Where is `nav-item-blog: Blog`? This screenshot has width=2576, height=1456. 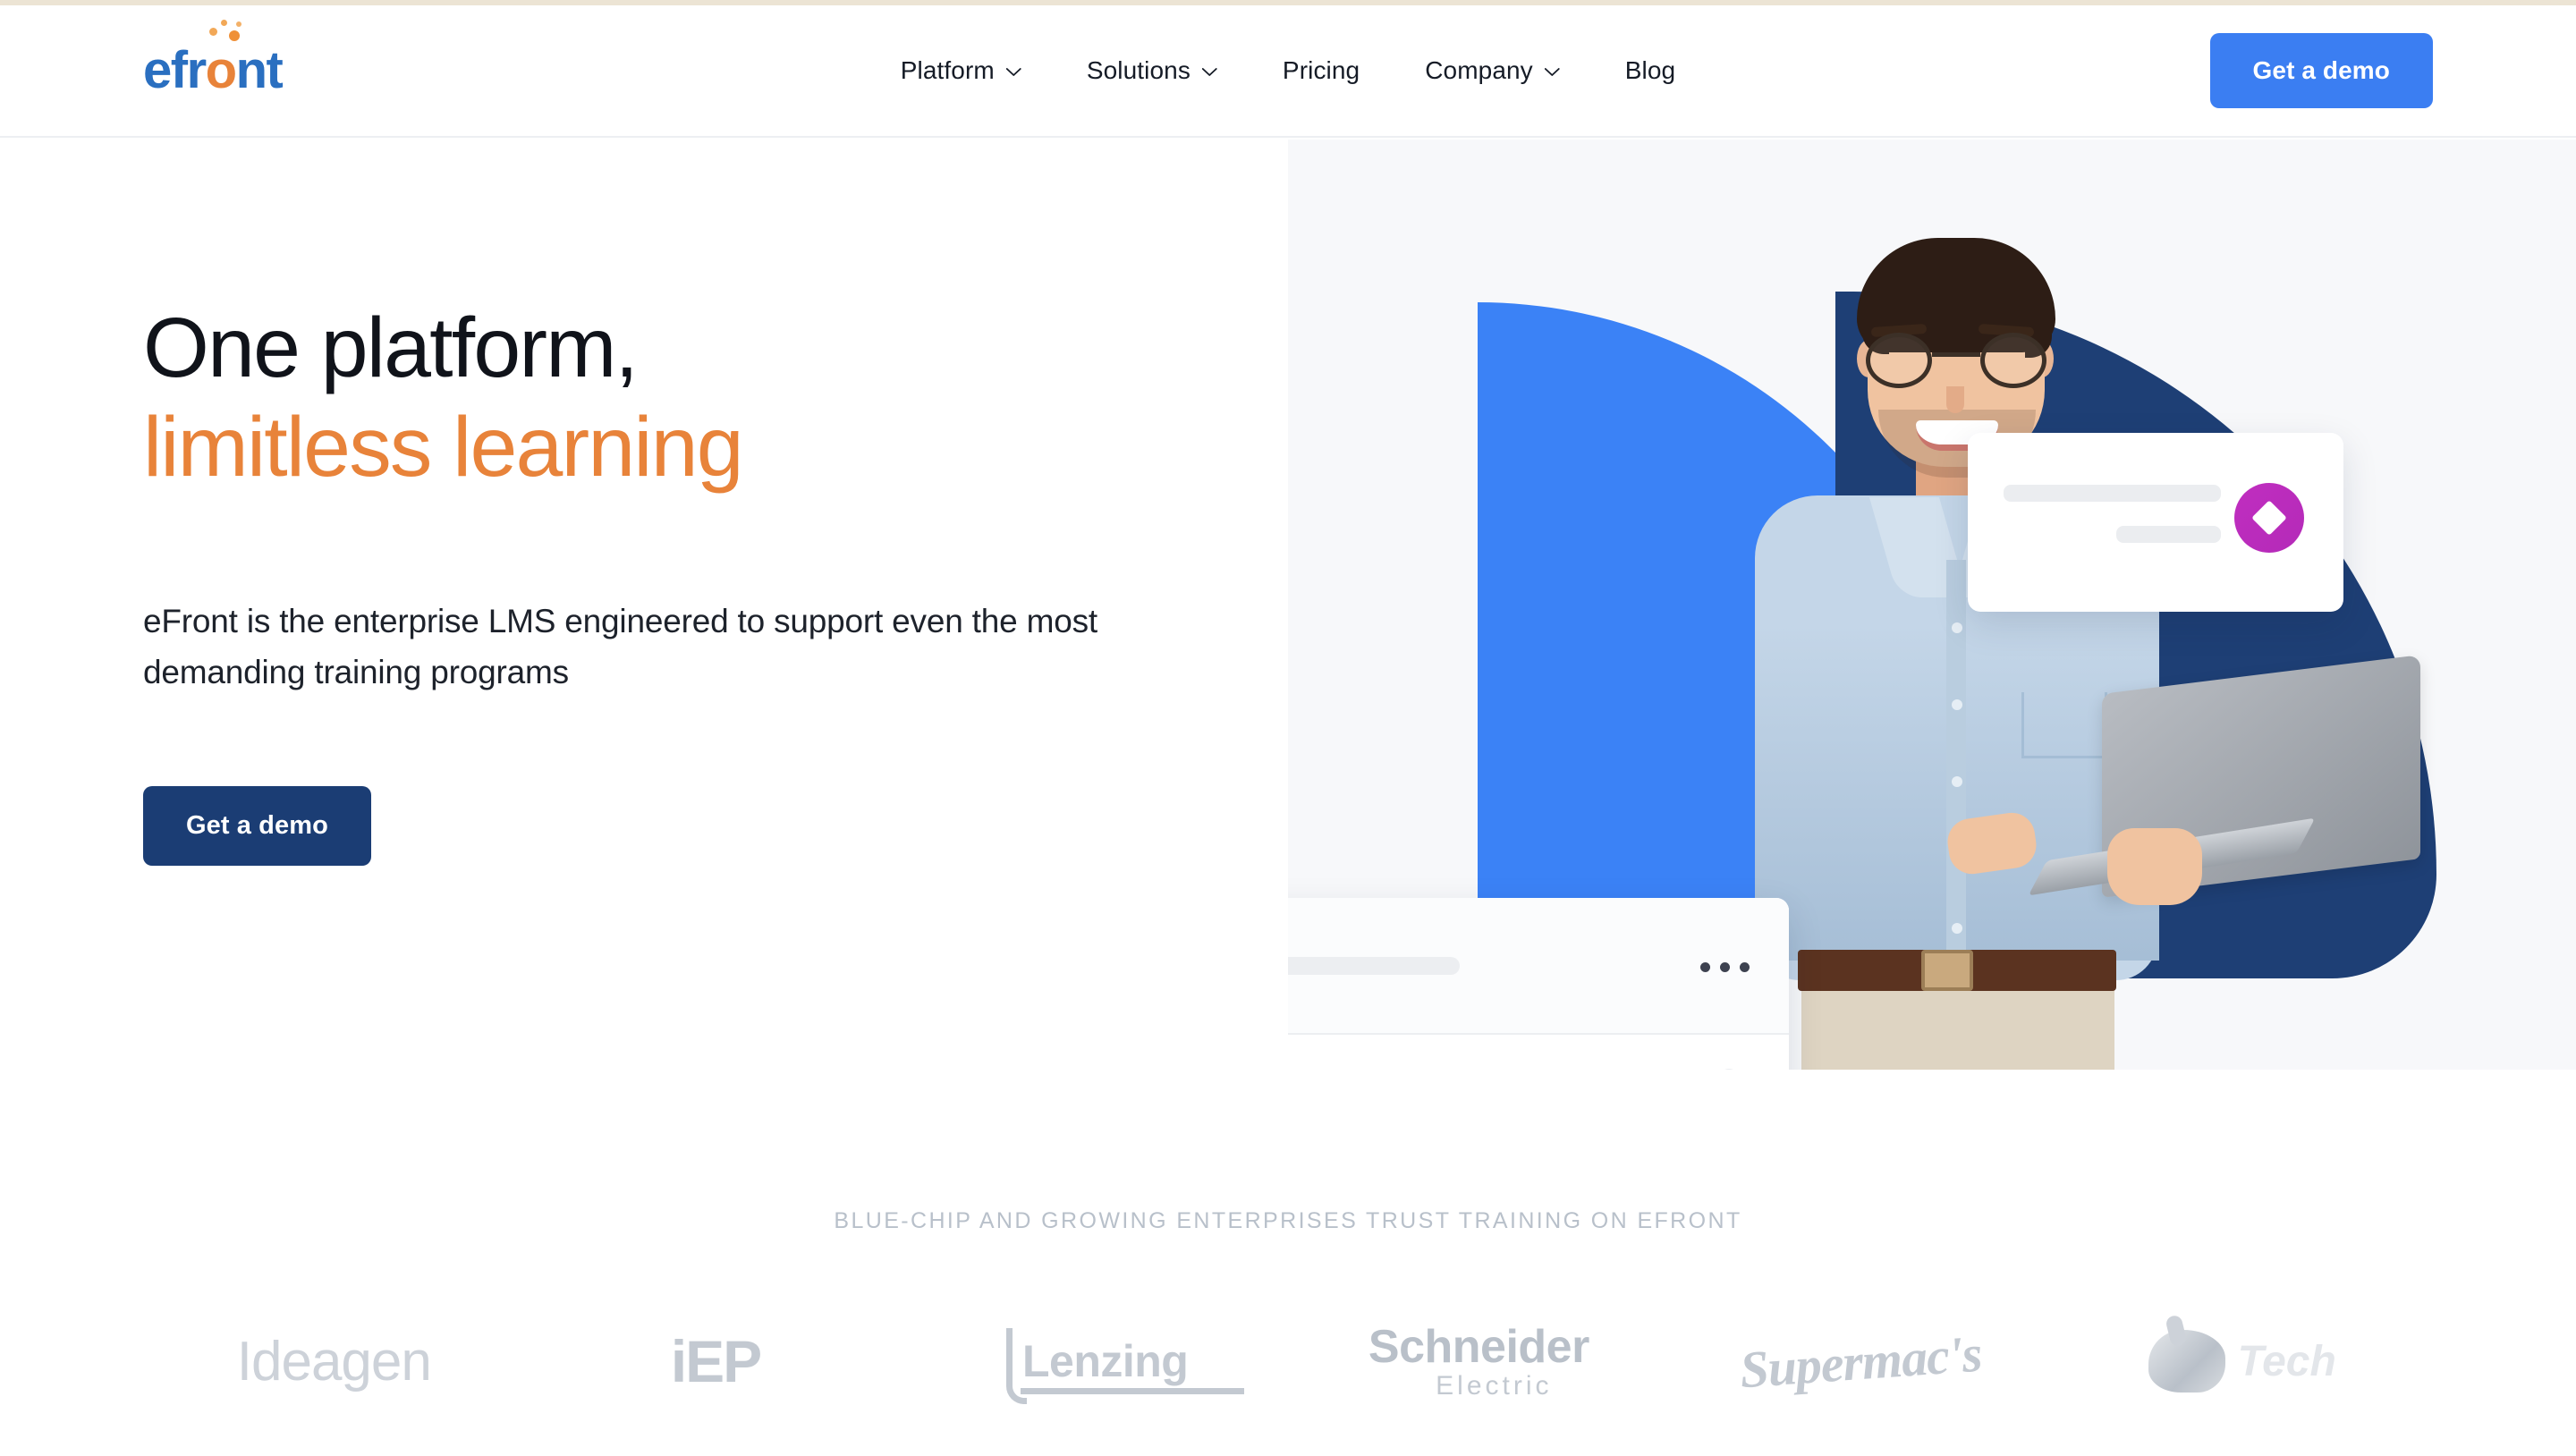 nav-item-blog: Blog is located at coordinates (1650, 70).